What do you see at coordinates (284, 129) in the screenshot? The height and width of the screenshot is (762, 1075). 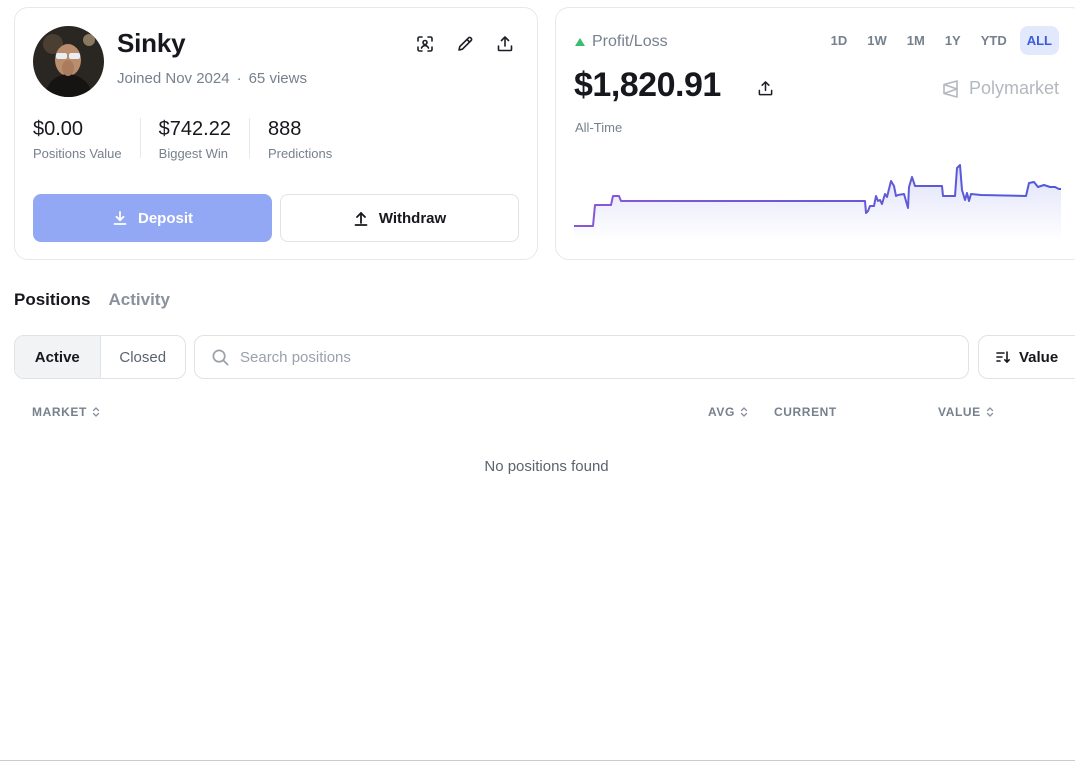 I see `stat-value: 888` at bounding box center [284, 129].